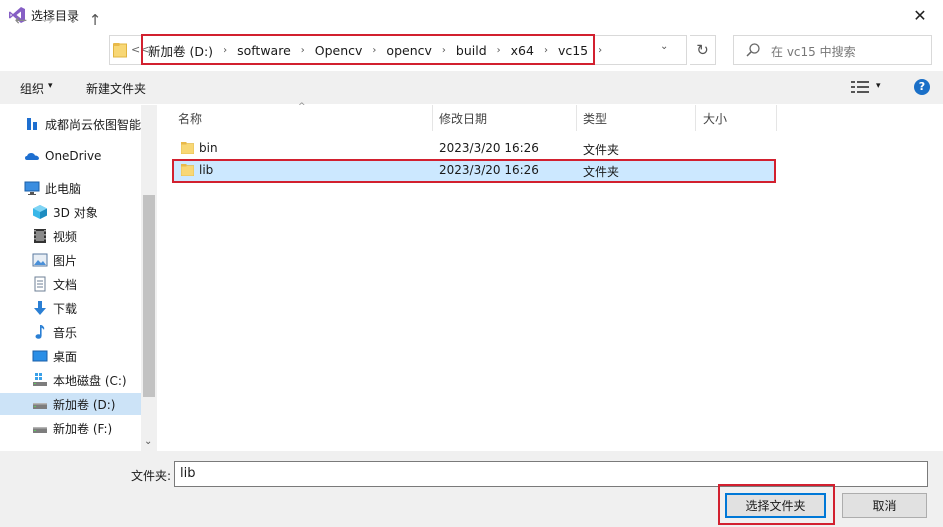 The width and height of the screenshot is (943, 527). What do you see at coordinates (40, 406) in the screenshot?
I see `drive-d-icon` at bounding box center [40, 406].